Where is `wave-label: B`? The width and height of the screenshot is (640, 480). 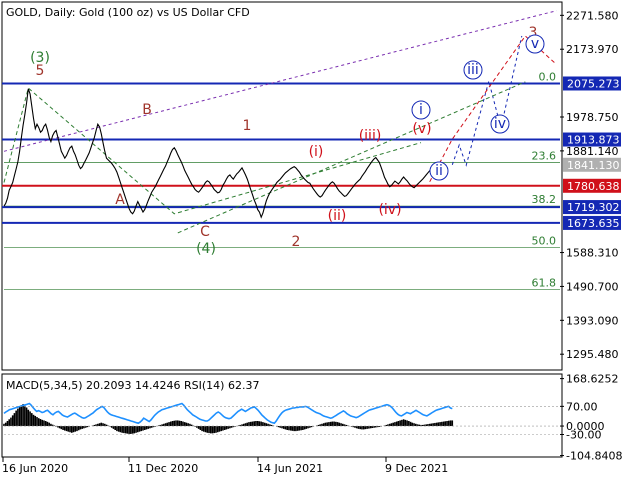 wave-label: B is located at coordinates (147, 110).